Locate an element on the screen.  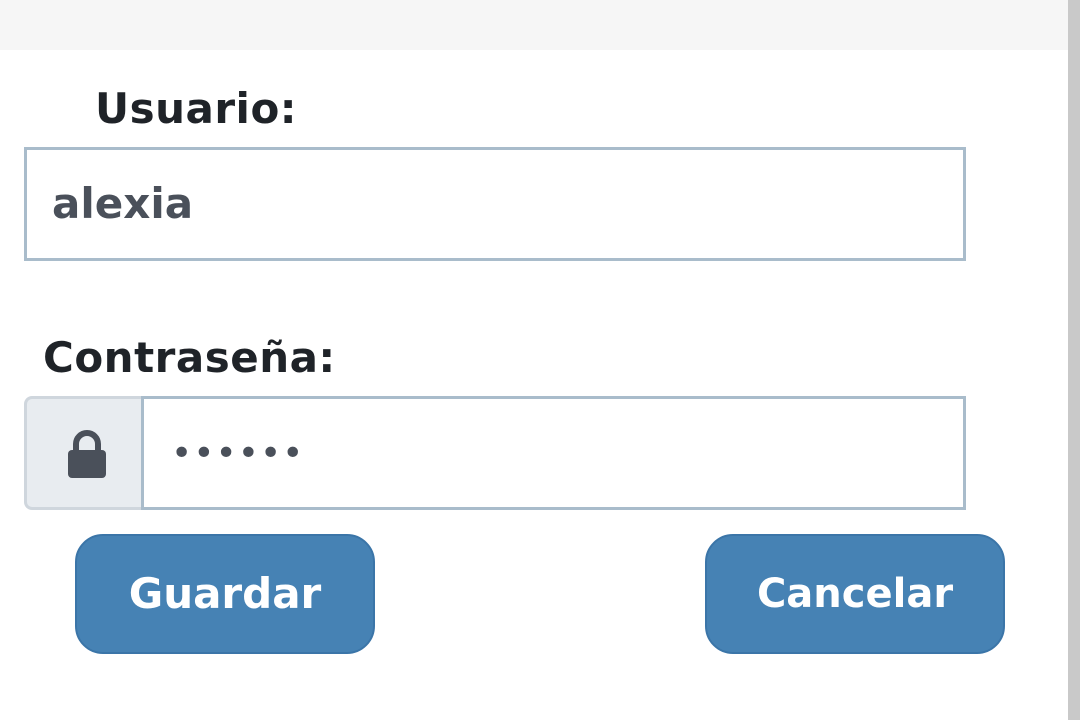
cancel-button: Cancelar is located at coordinates (855, 594).